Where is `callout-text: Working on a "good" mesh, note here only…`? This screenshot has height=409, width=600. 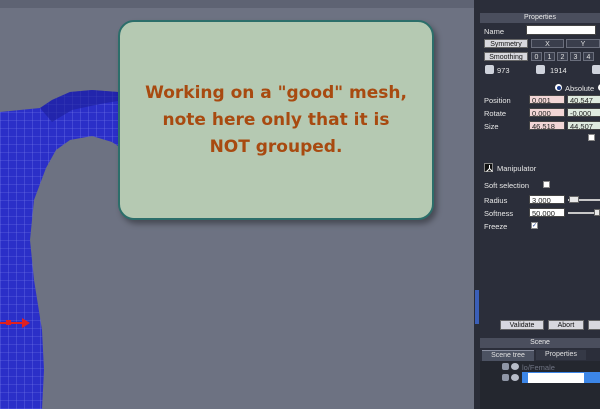
callout-text: Working on a "good" mesh, note here only… is located at coordinates (276, 120).